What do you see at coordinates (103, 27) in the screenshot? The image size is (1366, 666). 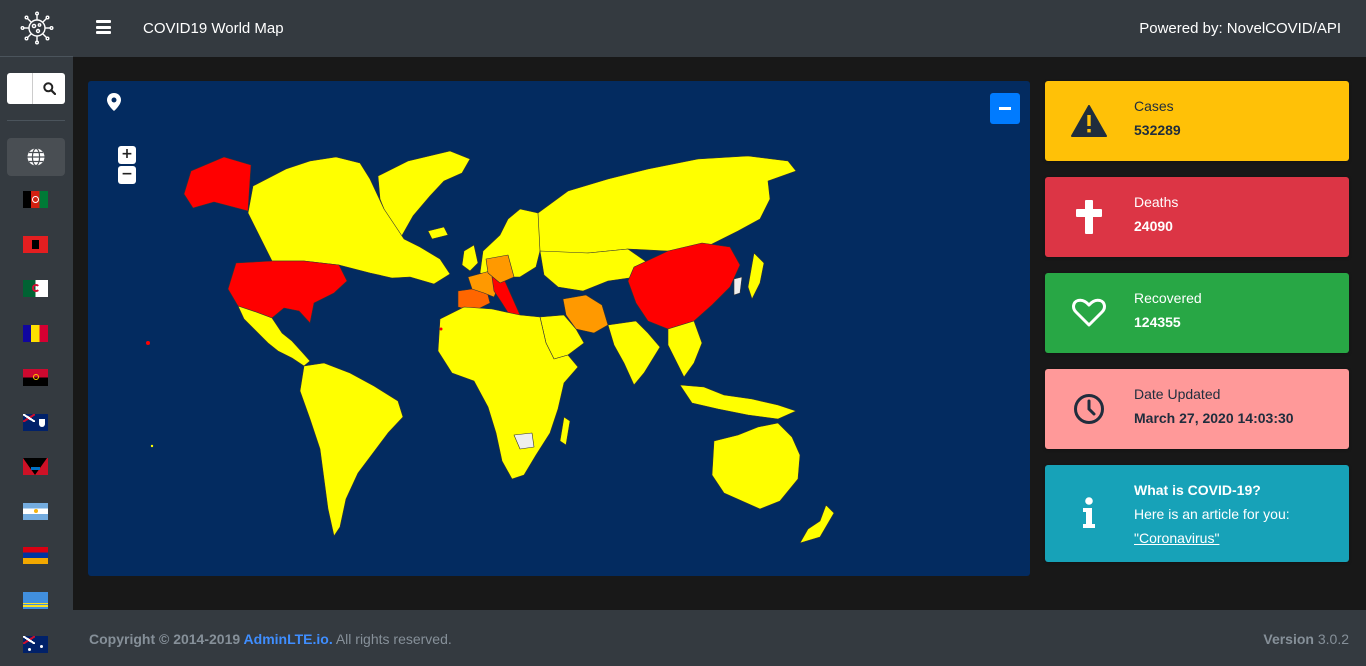 I see `menu-toggle-icon` at bounding box center [103, 27].